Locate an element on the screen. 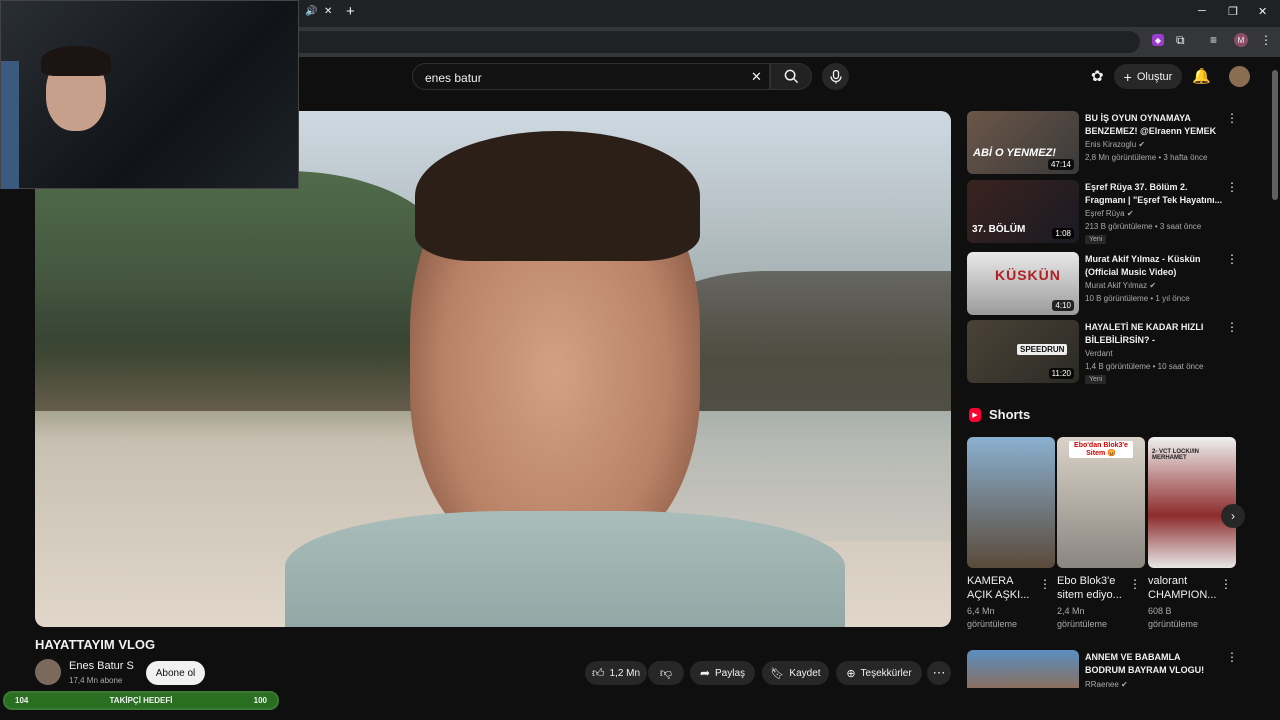 The height and width of the screenshot is (720, 1280). tab-close-icon: ✕ is located at coordinates (328, 11).